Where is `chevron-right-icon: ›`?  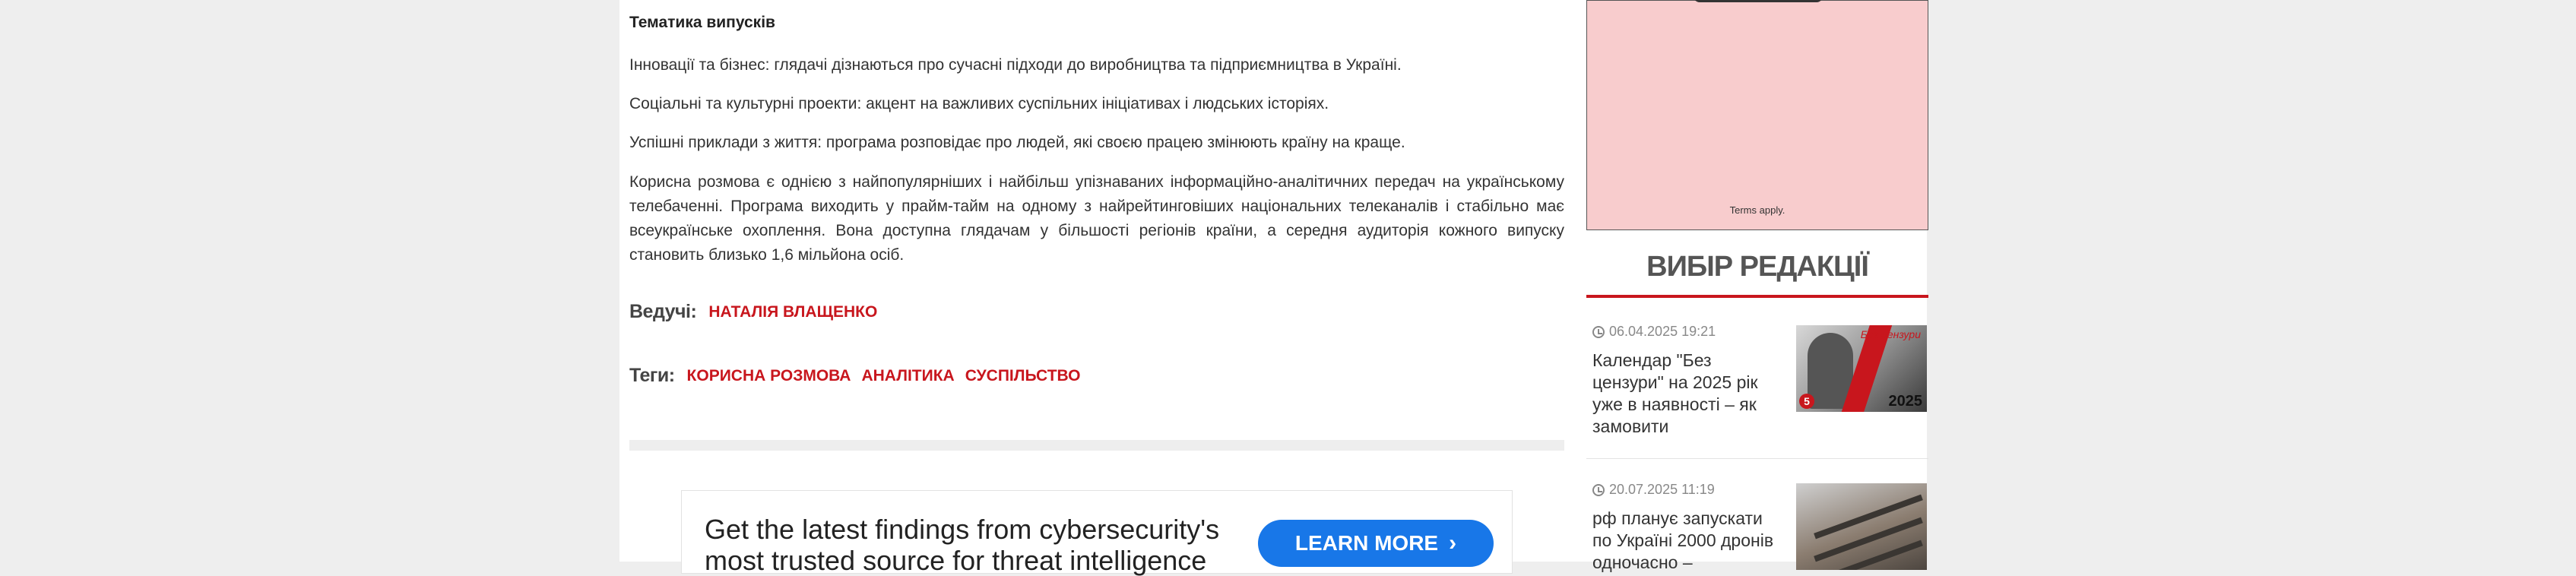 chevron-right-icon: › is located at coordinates (1453, 542).